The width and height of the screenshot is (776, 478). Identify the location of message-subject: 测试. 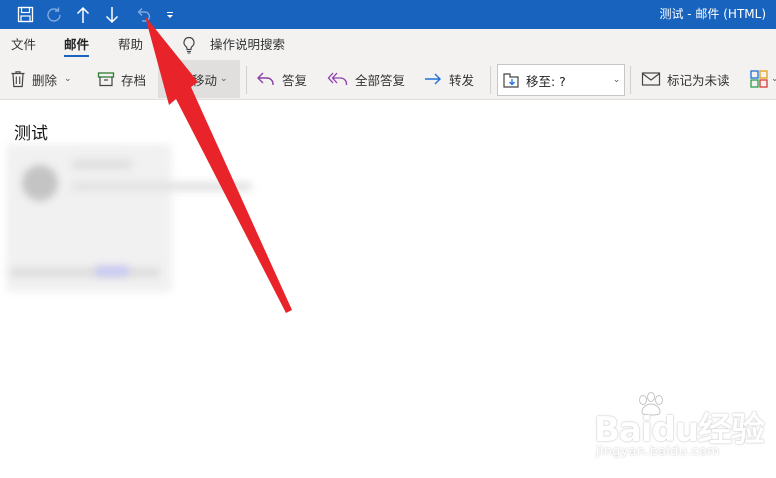
(31, 134).